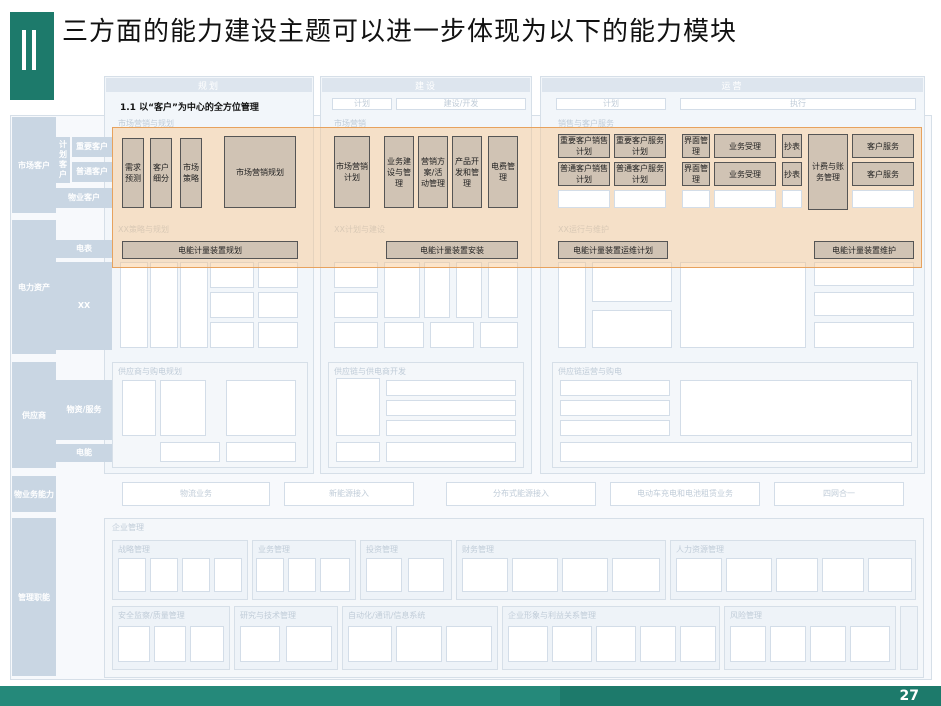 This screenshot has height=706, width=941. I want to click on ghost-invest: 投资管理, so click(382, 549).